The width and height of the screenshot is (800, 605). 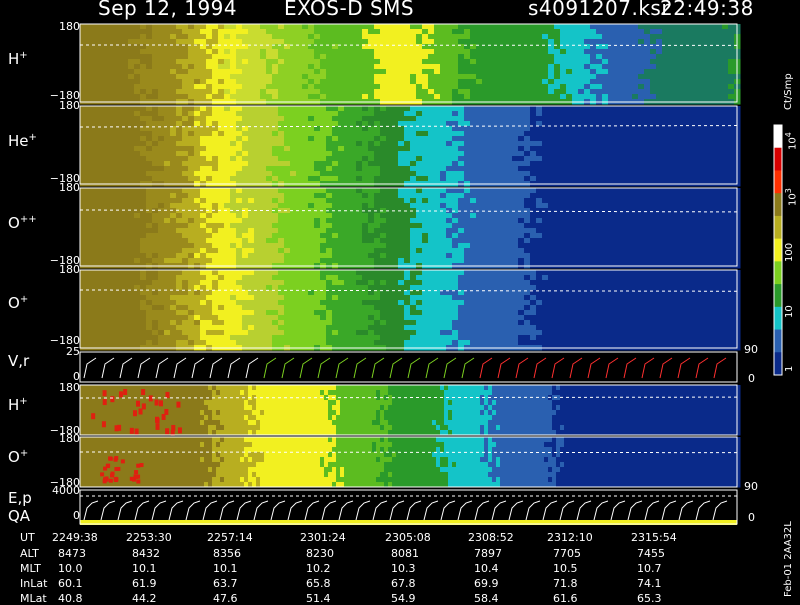 I want to click on ephemeris-cell: 8432, so click(x=146, y=553).